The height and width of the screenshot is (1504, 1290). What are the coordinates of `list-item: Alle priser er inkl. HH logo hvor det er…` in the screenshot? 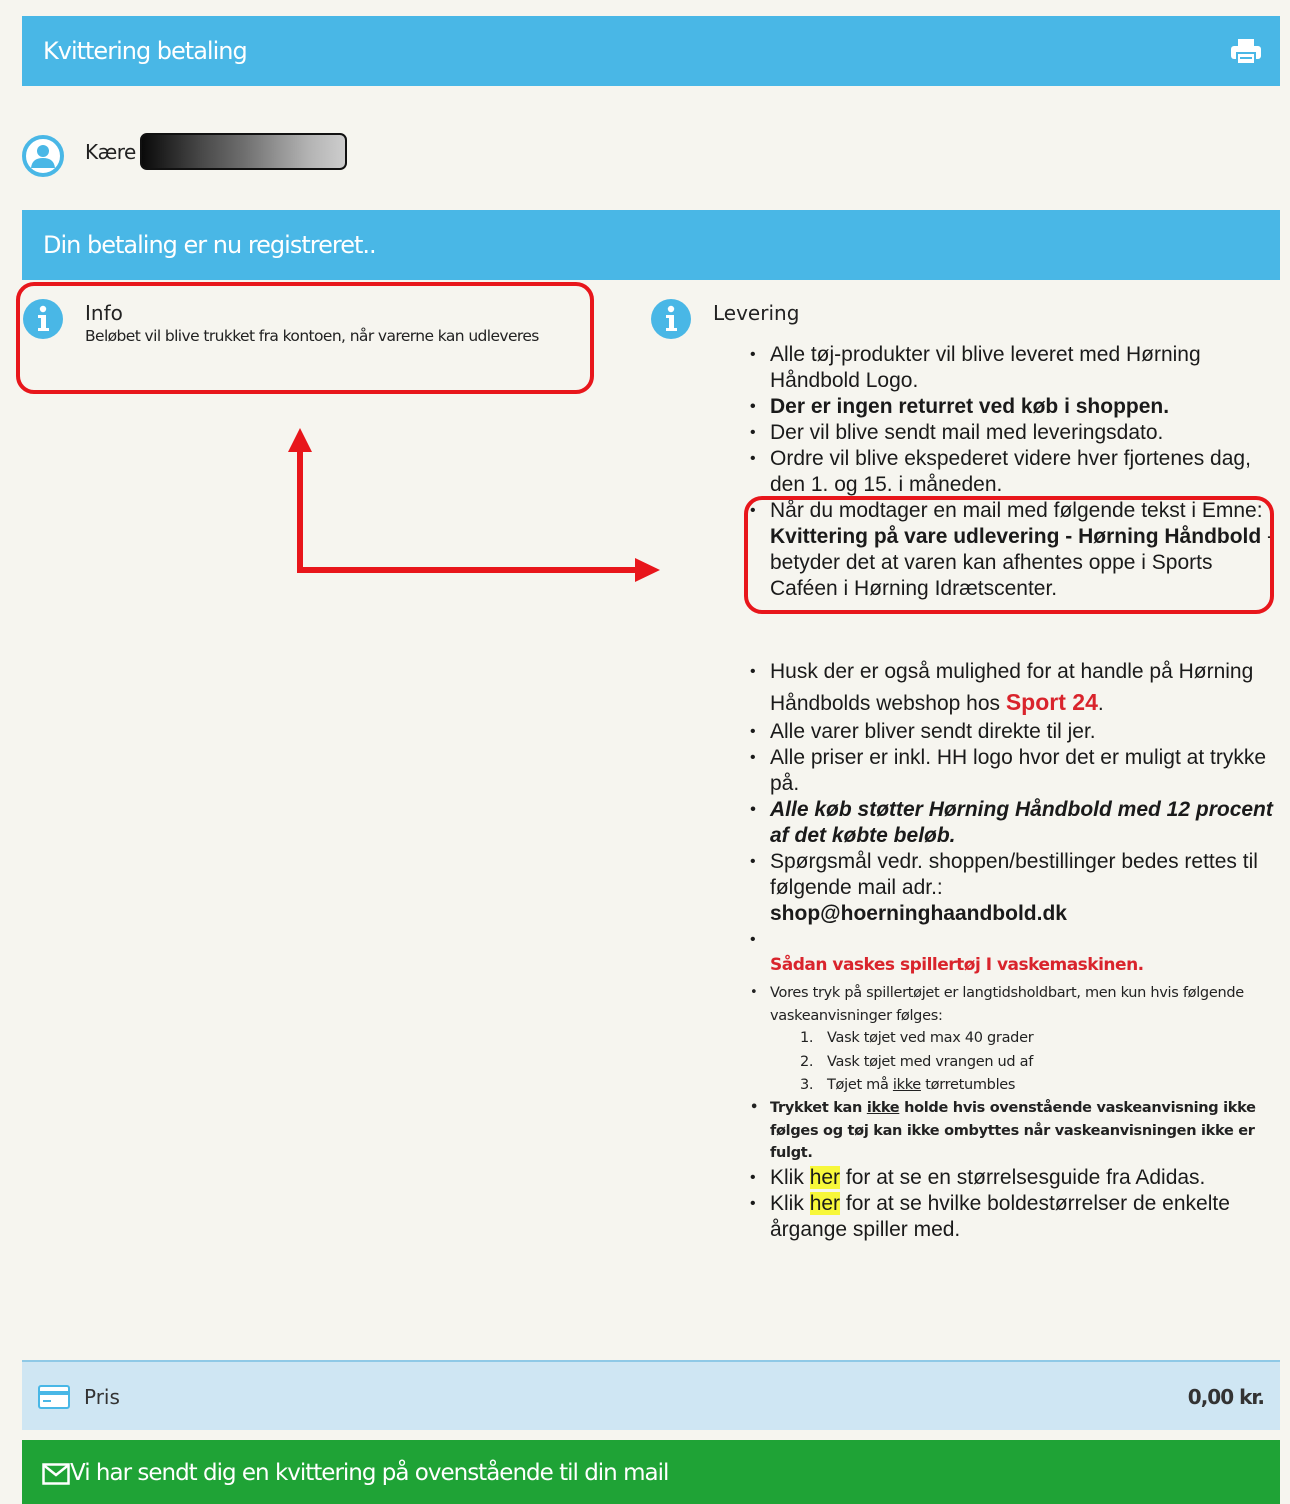 It's located at (1015, 771).